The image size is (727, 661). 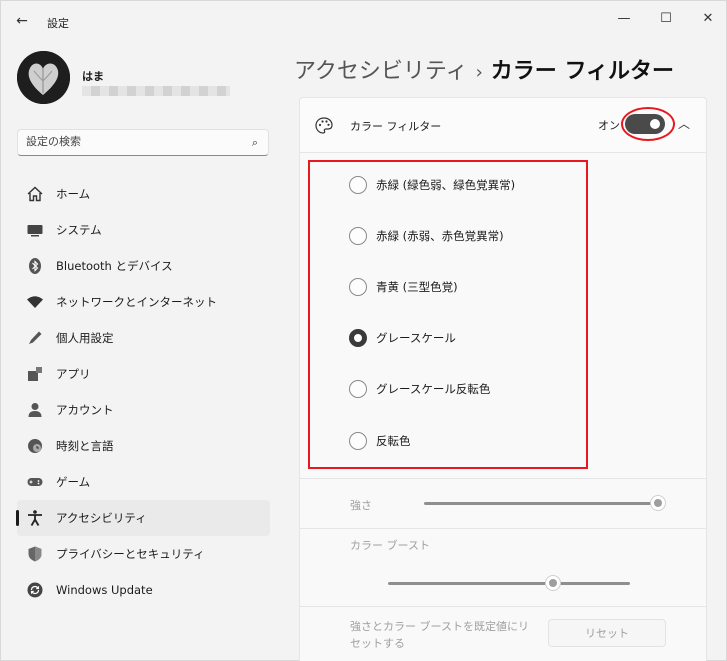 I want to click on sidebar-item-label: ゲーム, so click(x=73, y=482).